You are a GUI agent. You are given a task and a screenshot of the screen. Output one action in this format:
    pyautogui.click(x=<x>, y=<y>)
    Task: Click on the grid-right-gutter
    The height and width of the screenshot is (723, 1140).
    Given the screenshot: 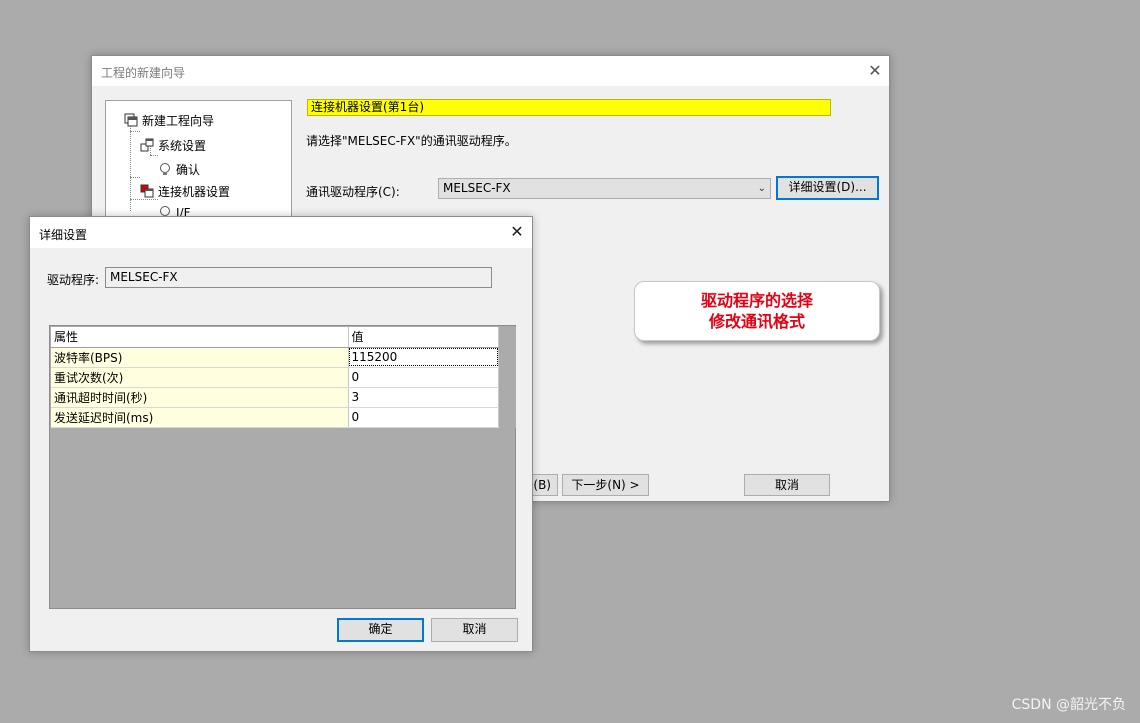 What is the action you would take?
    pyautogui.click(x=507, y=377)
    